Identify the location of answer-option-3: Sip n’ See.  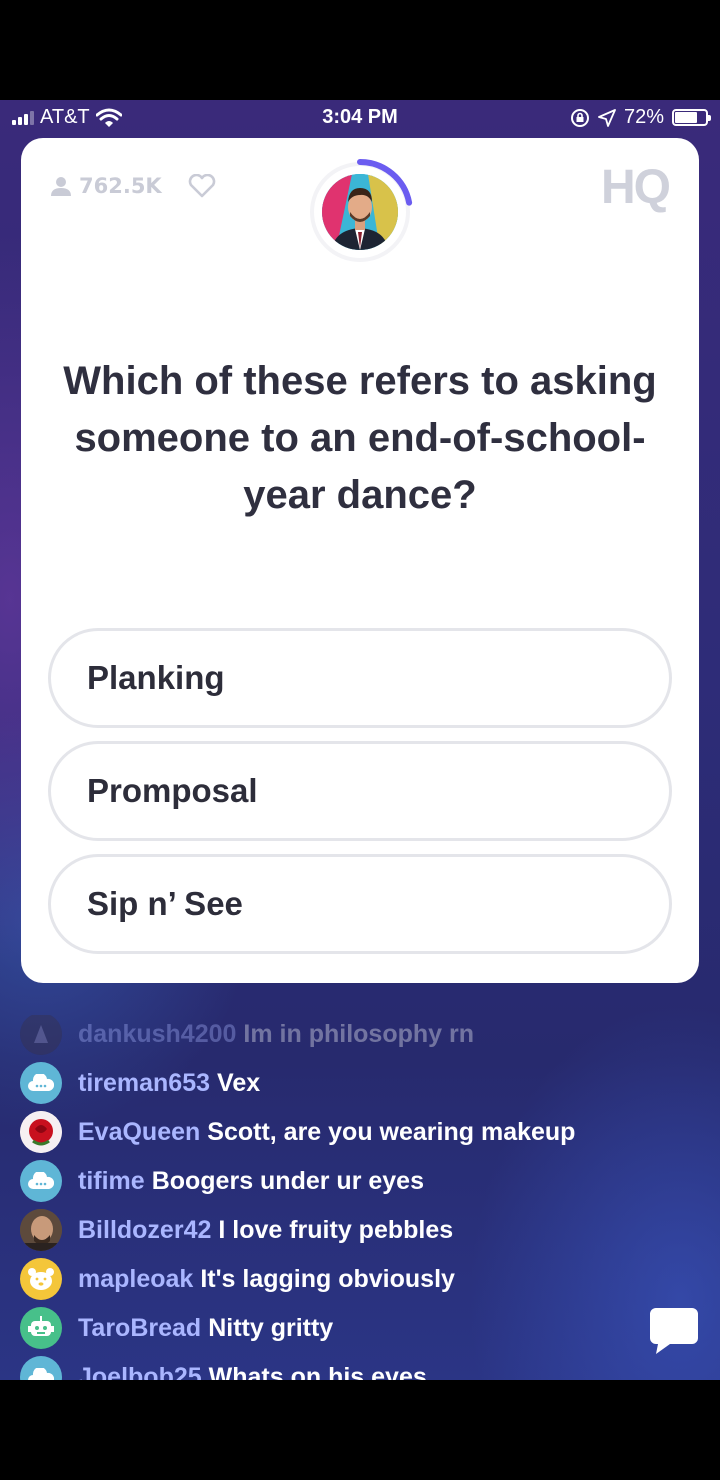
(360, 904).